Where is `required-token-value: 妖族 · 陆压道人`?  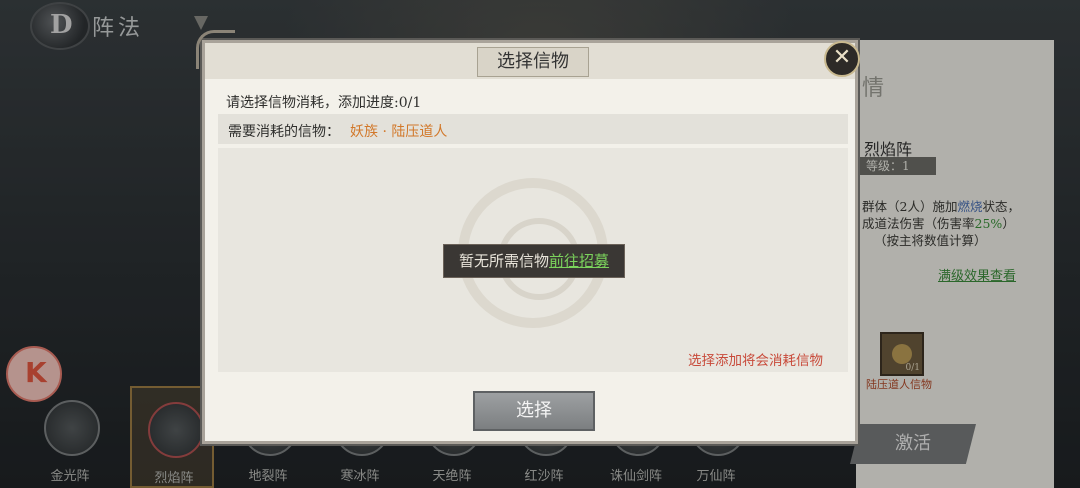 required-token-value: 妖族 · 陆压道人 is located at coordinates (399, 132).